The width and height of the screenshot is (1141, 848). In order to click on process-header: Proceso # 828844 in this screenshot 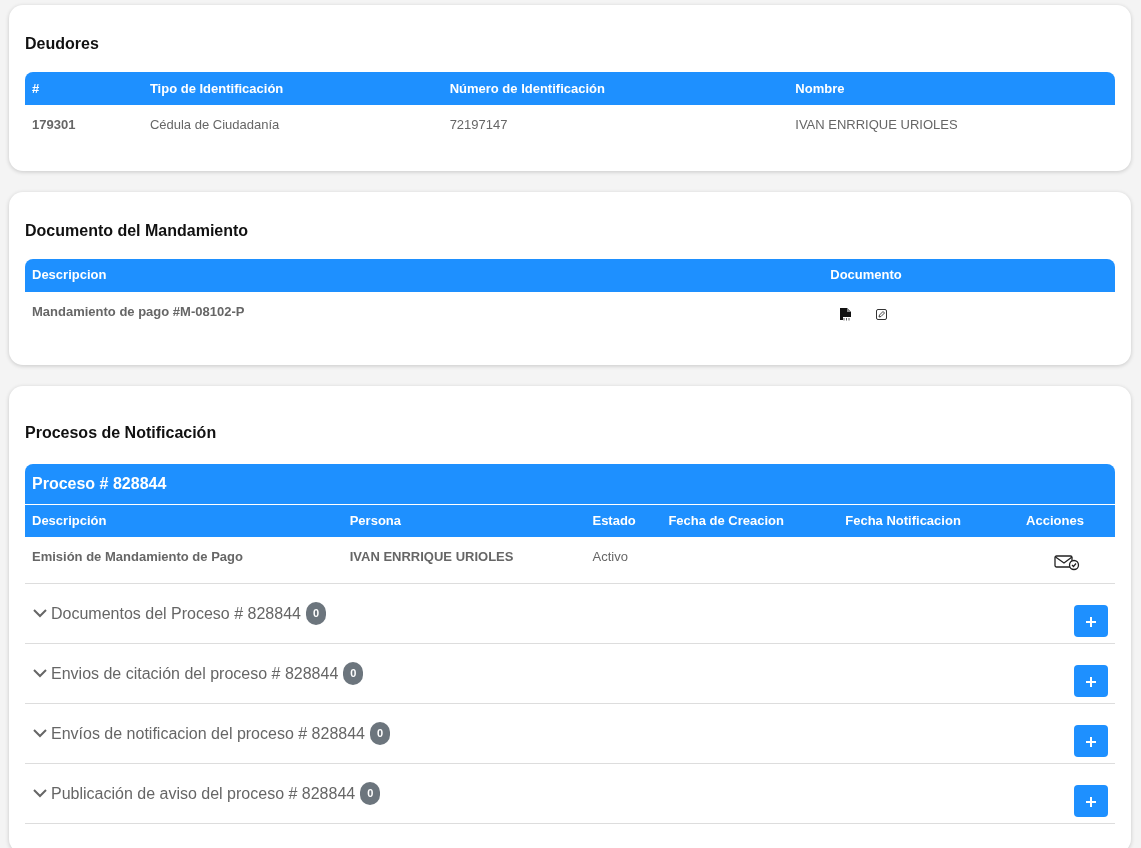, I will do `click(570, 484)`.